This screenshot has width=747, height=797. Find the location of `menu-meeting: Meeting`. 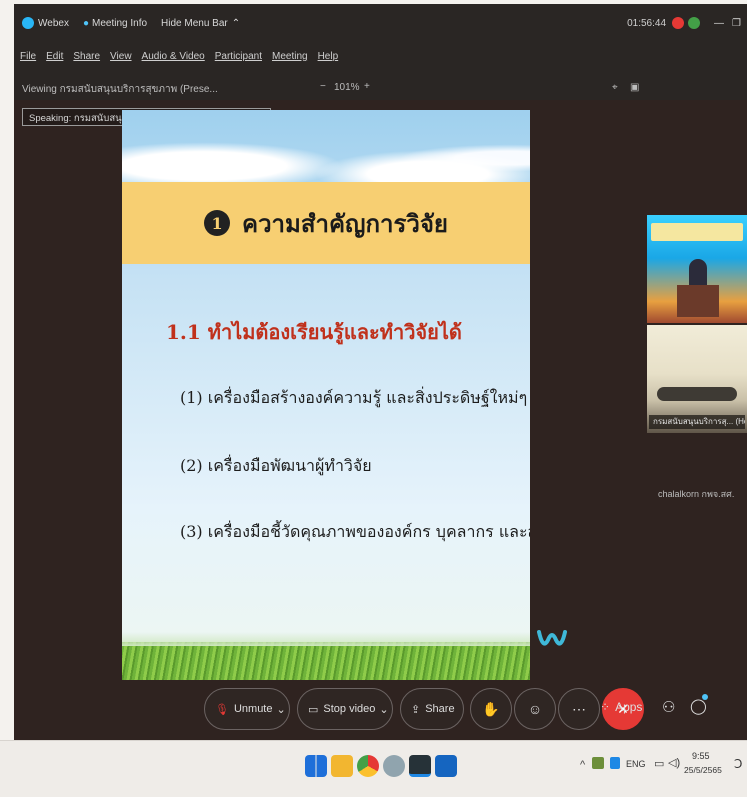

menu-meeting: Meeting is located at coordinates (290, 56).